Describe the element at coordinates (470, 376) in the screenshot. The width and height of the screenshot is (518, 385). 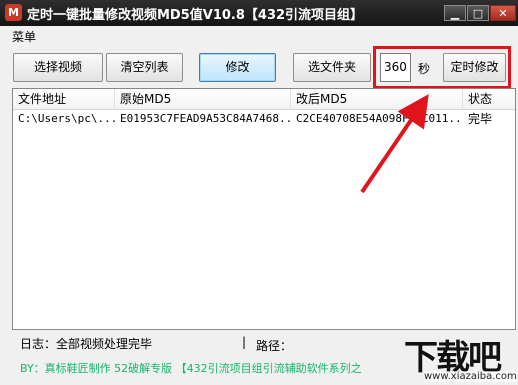
I see `watermark-url: www.xiazaiba.com` at that location.